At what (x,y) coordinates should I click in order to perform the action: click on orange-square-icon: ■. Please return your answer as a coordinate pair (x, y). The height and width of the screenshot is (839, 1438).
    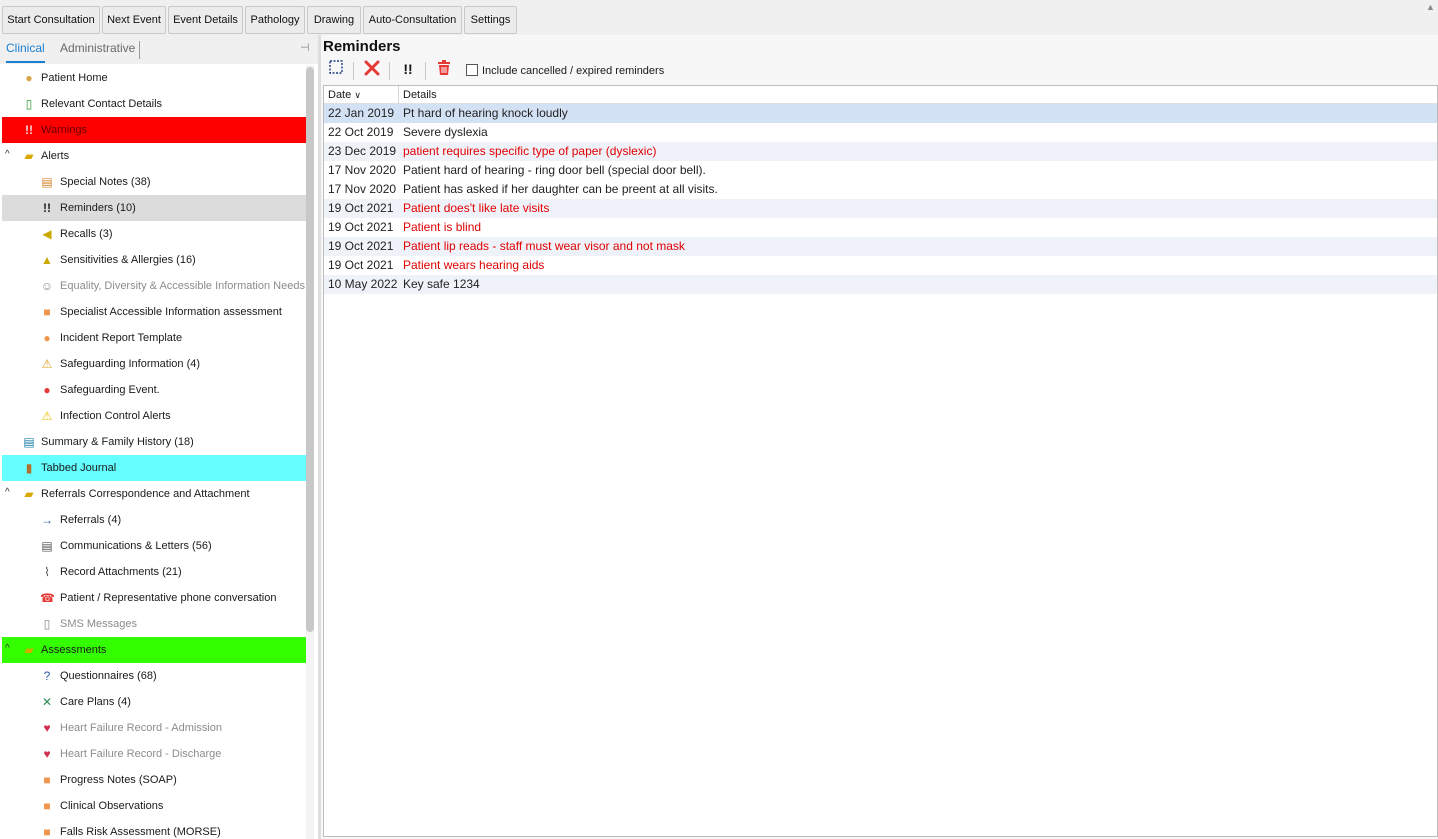
    Looking at the image, I should click on (47, 832).